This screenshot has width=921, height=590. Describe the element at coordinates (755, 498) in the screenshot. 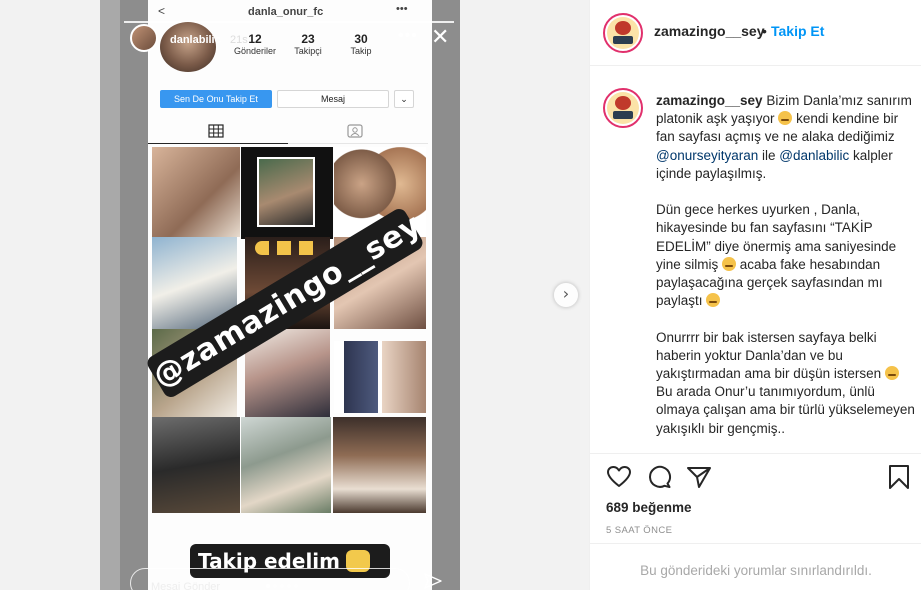

I see `post-actions: 689 beğenme 5 SAAT ÖNCE` at that location.